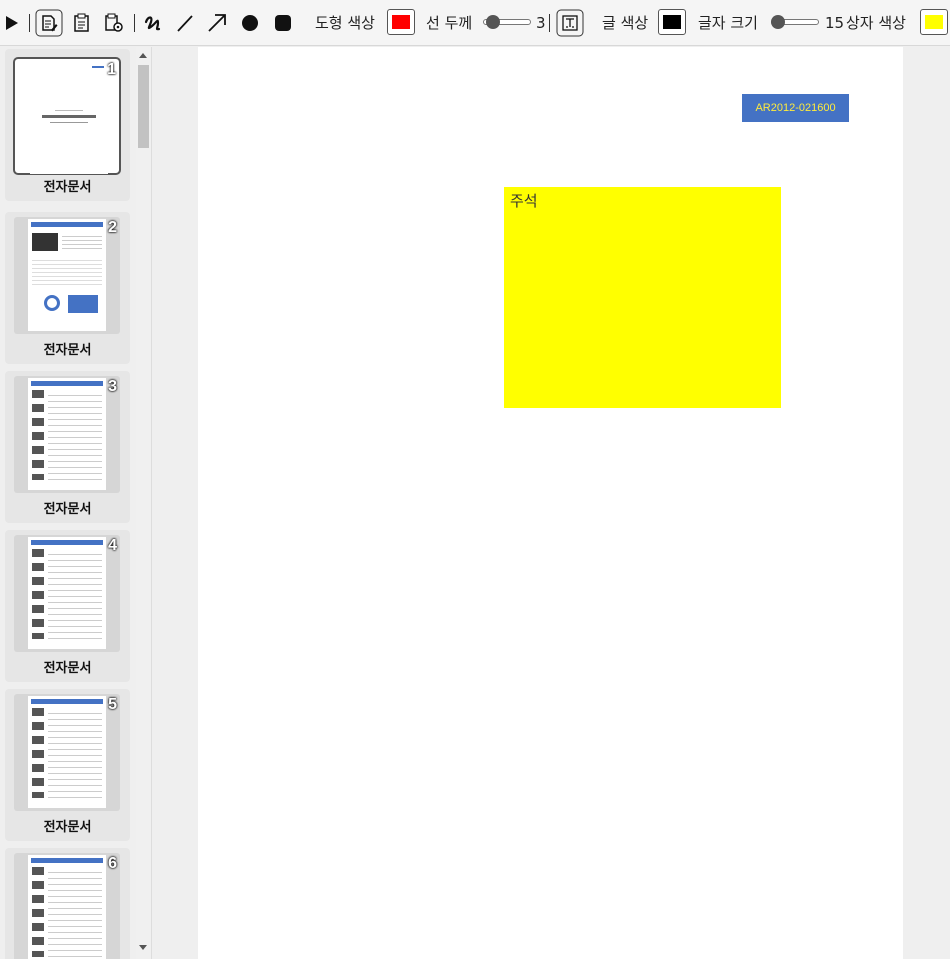  Describe the element at coordinates (625, 23) in the screenshot. I see `text-color-label: 글 색상` at that location.